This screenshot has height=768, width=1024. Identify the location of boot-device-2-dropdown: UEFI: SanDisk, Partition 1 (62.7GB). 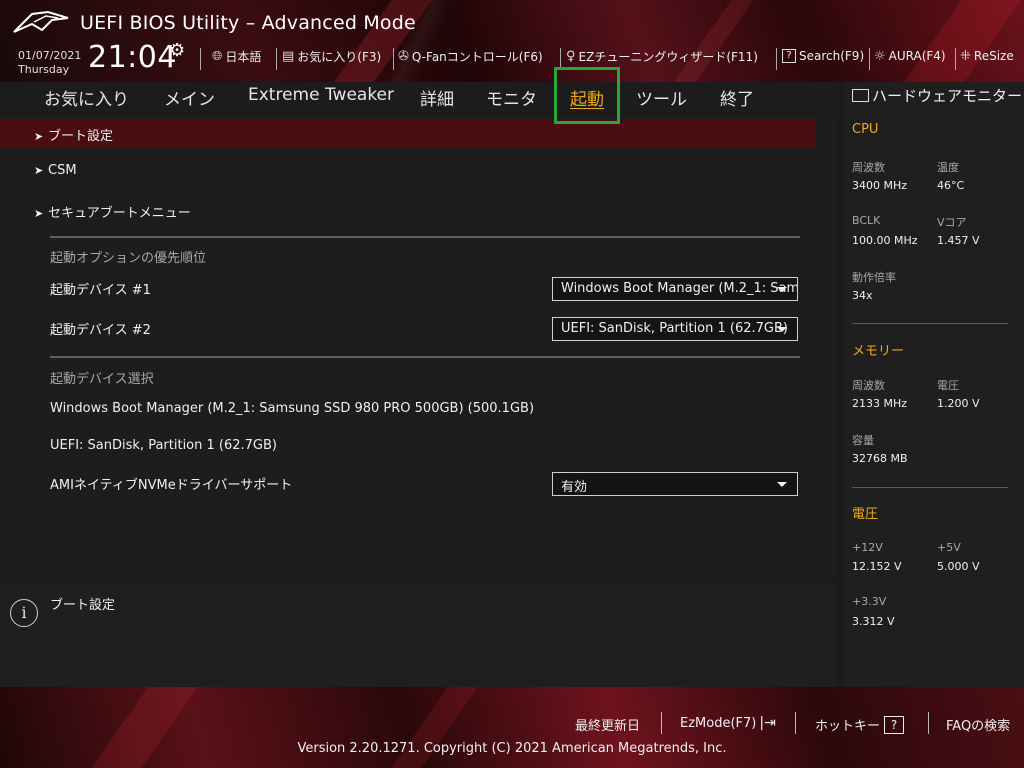
(675, 329).